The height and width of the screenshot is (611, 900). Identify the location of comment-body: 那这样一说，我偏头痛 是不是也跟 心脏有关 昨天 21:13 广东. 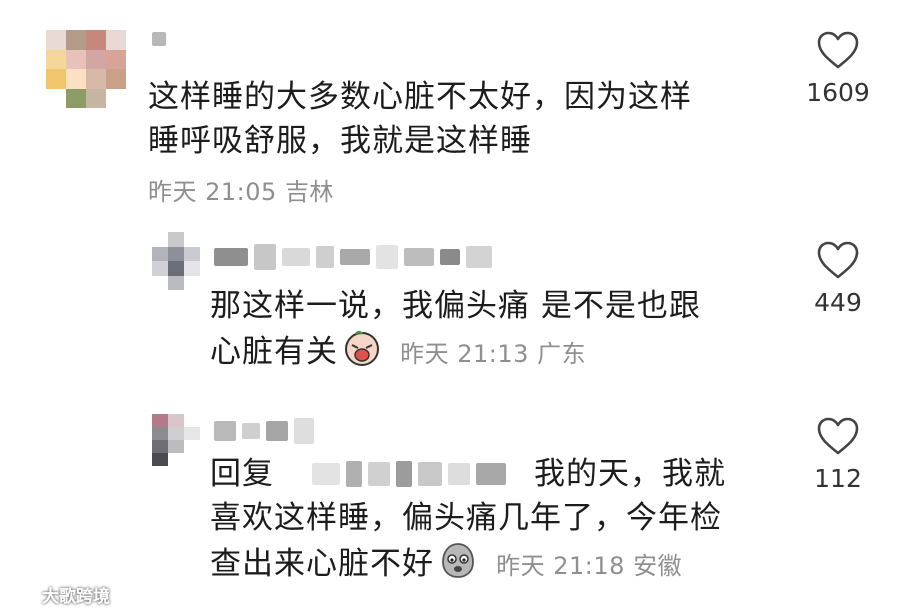
(500, 330).